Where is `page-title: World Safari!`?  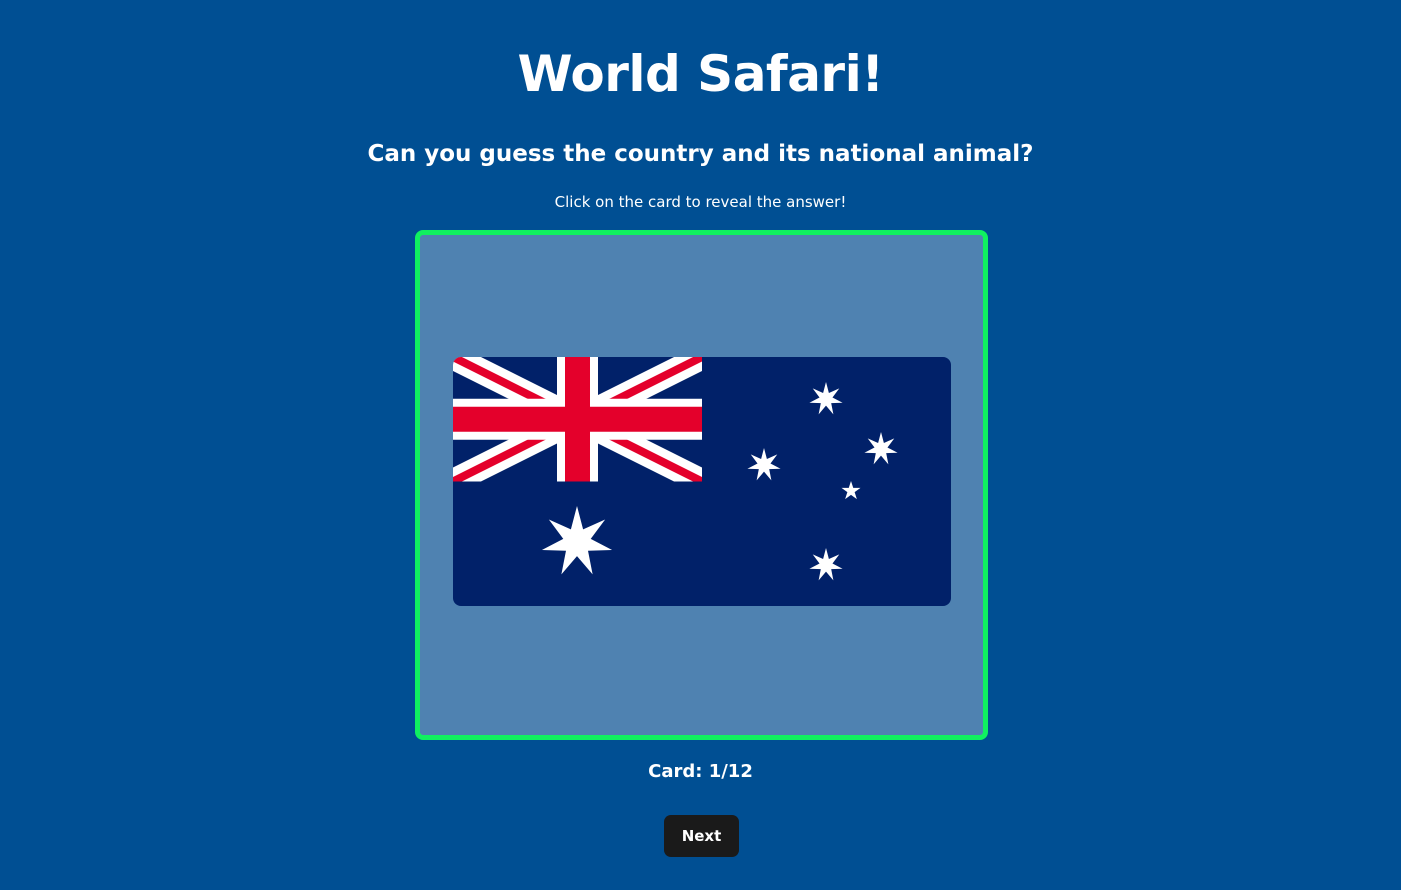 page-title: World Safari! is located at coordinates (700, 74).